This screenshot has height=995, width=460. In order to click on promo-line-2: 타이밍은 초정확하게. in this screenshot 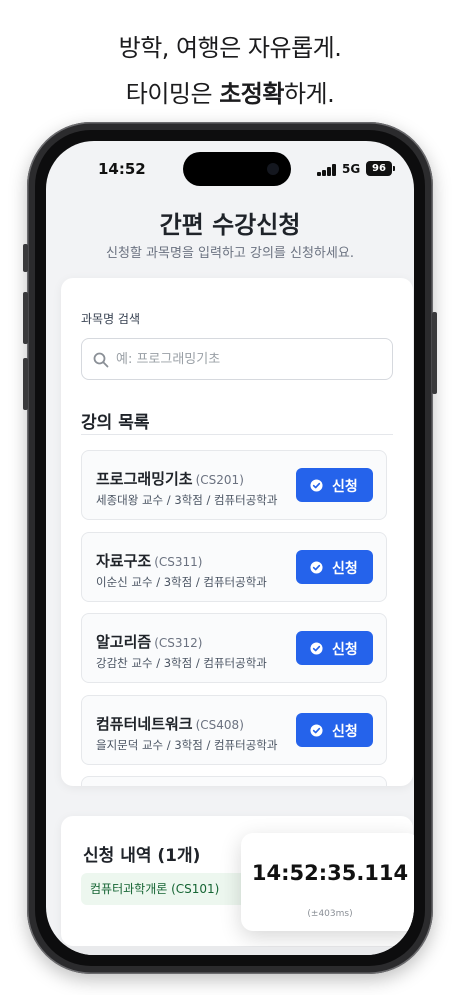, I will do `click(230, 91)`.